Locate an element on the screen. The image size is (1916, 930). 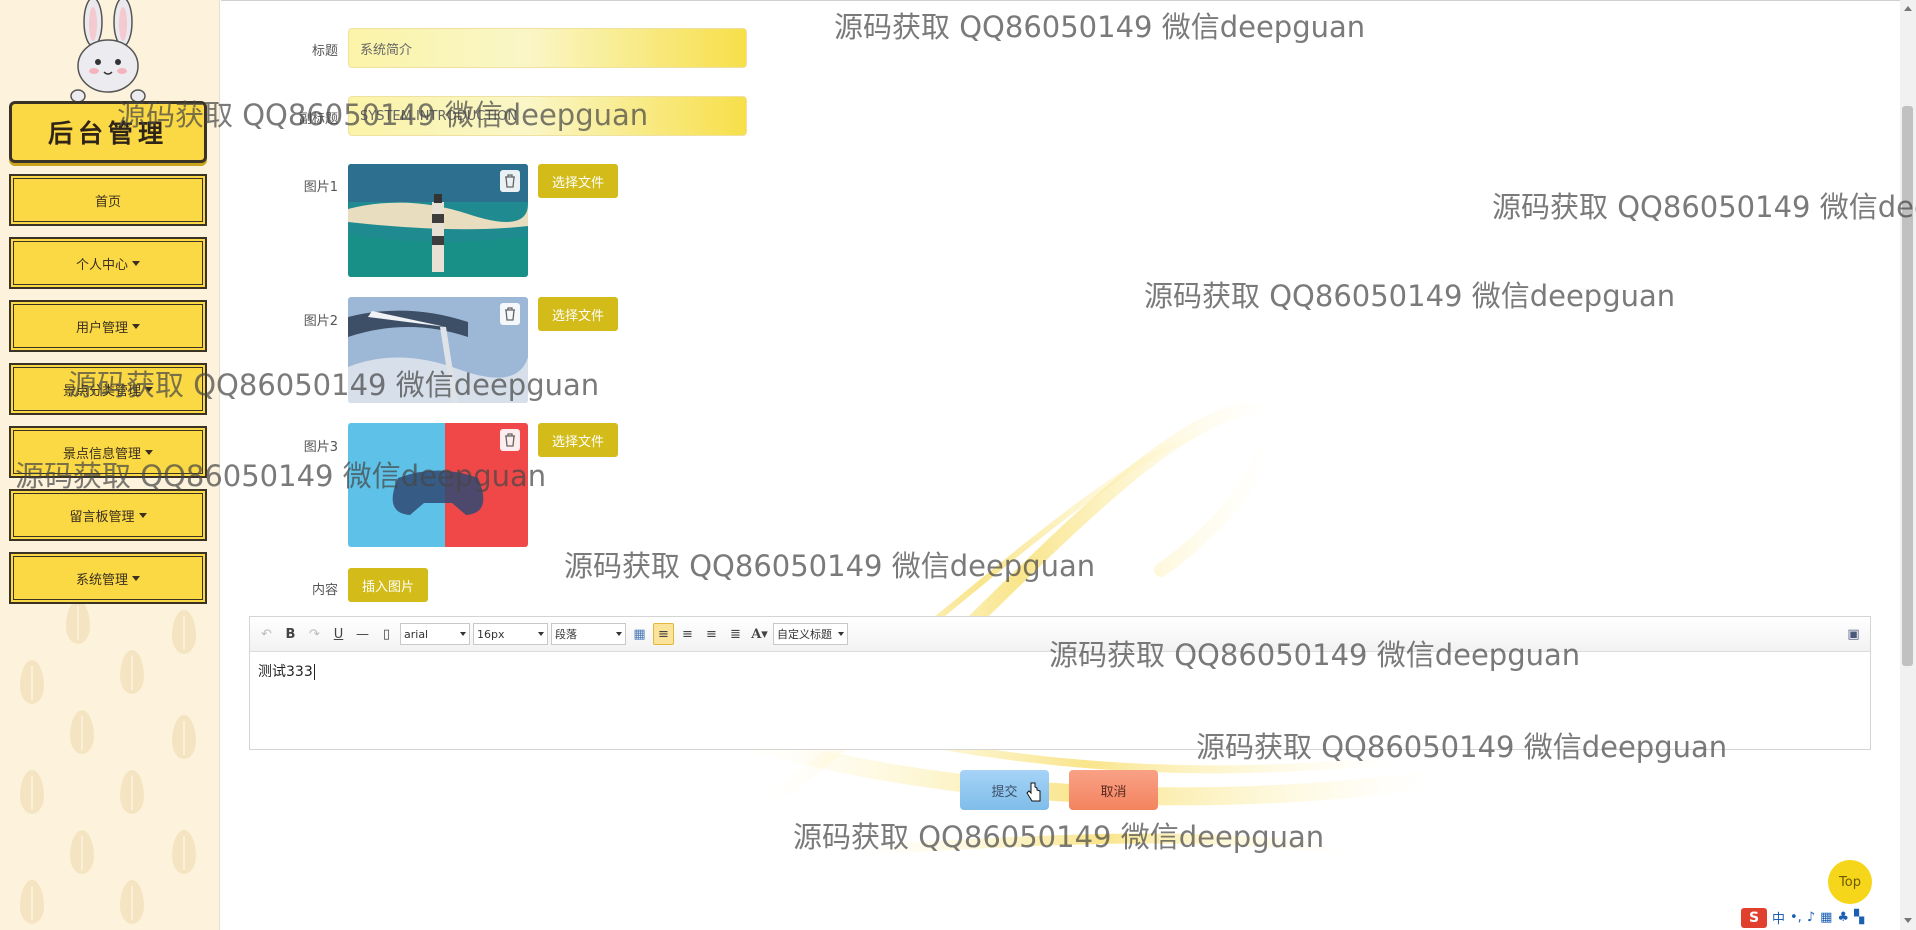
image3-preview is located at coordinates (438, 485).